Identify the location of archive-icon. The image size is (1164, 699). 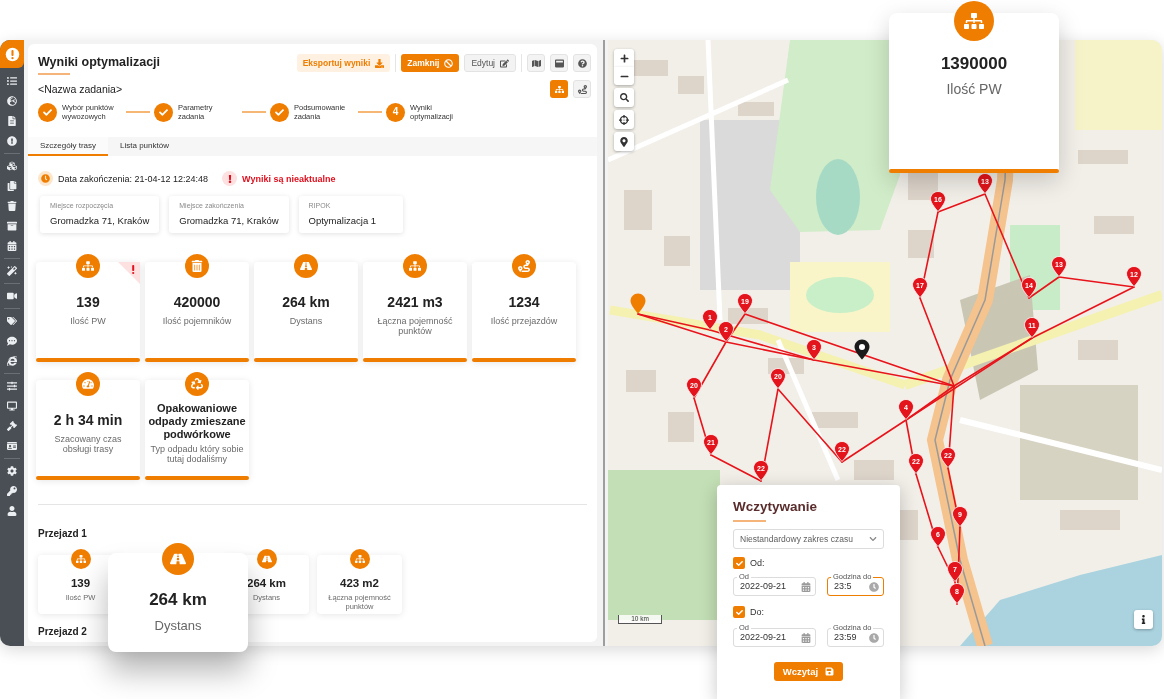
(12, 226).